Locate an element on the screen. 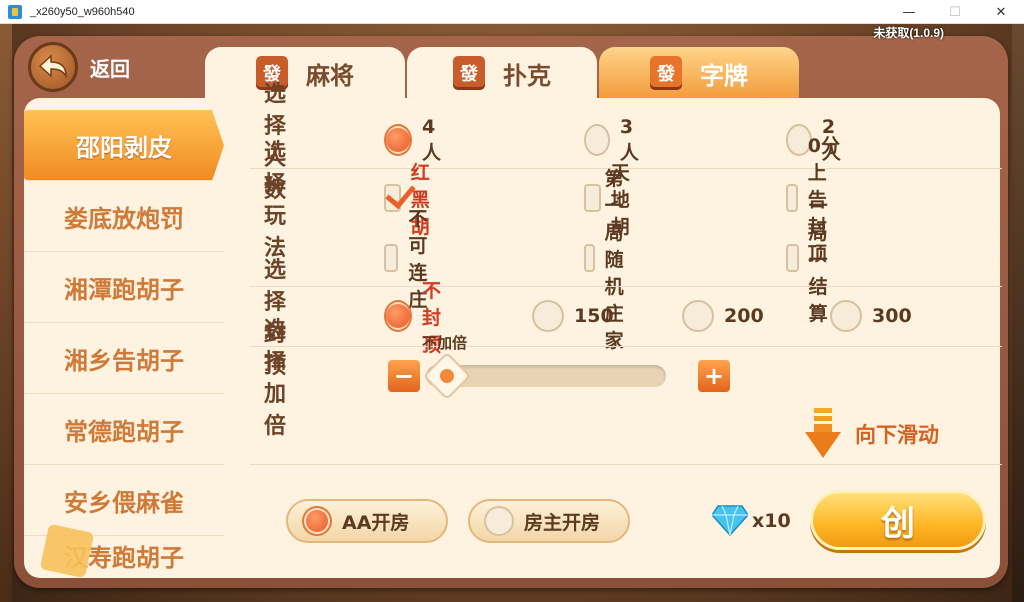 The image size is (1024, 602). option-label: 300 is located at coordinates (892, 316).